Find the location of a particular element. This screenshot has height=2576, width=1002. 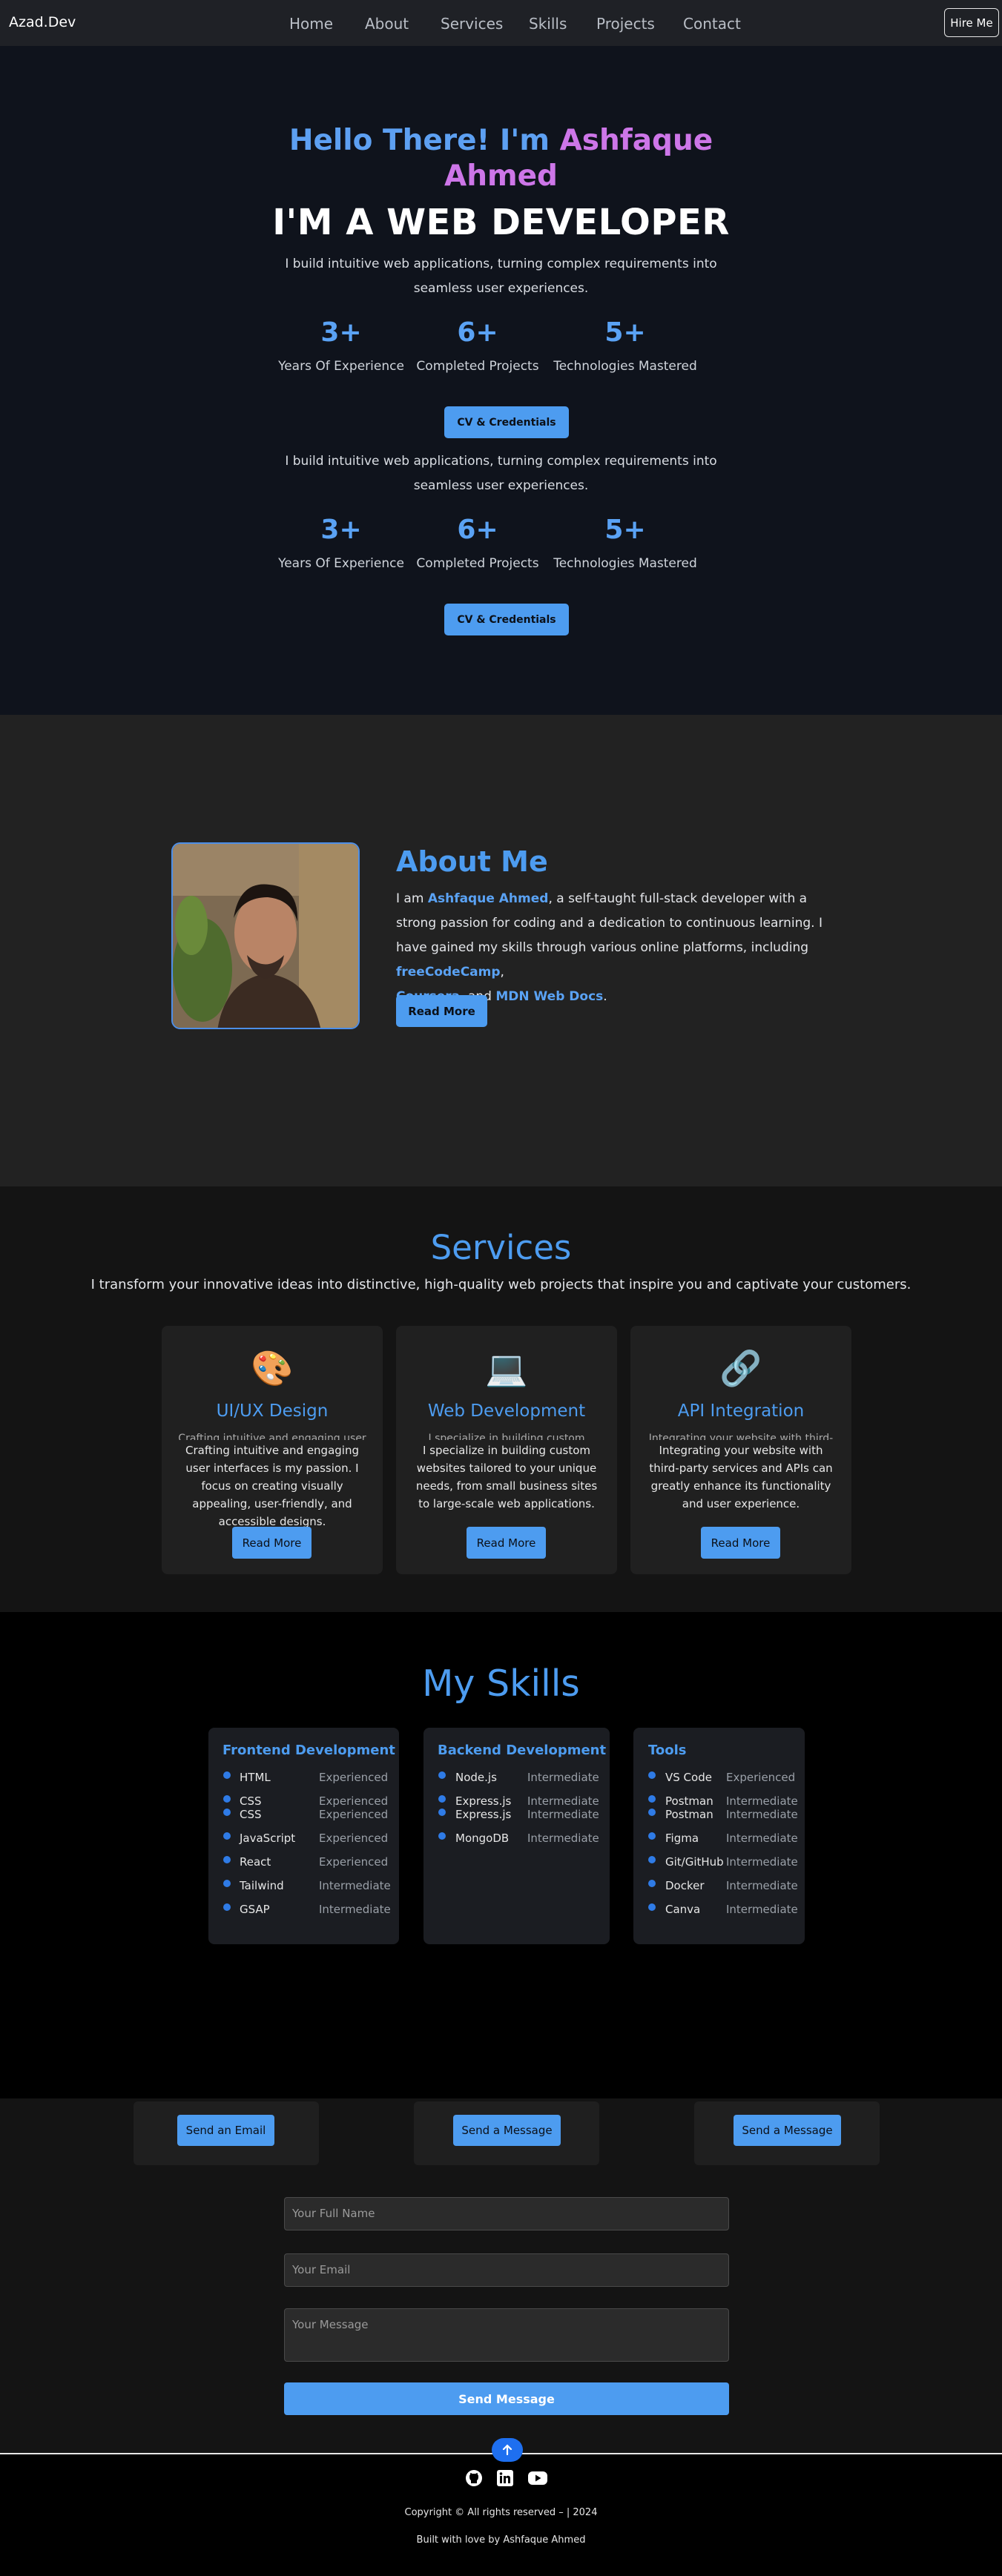

greeting-name-first: Ashfaque is located at coordinates (636, 140).